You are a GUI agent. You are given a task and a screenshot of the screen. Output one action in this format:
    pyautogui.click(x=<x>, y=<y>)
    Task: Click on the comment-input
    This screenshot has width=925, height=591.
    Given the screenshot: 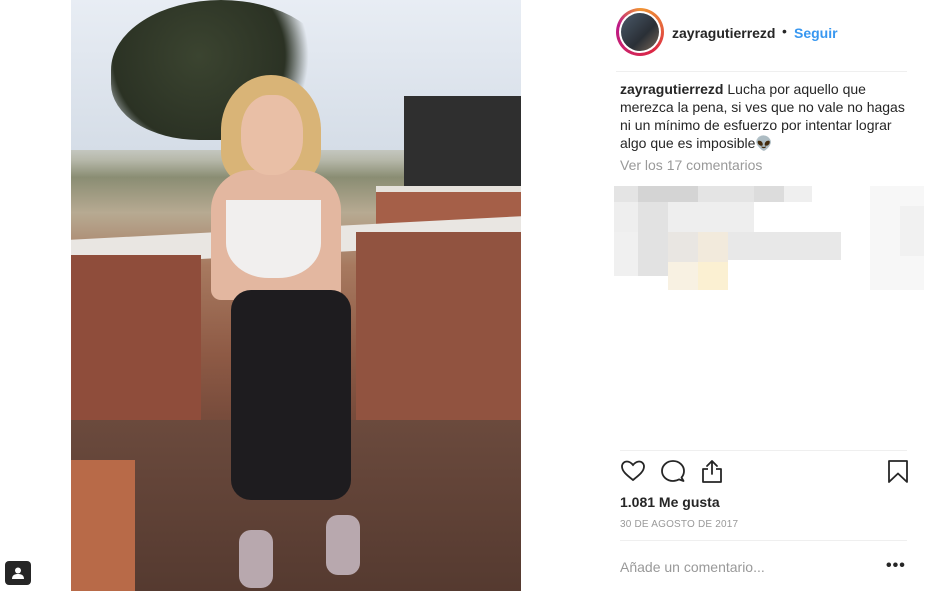 What is the action you would take?
    pyautogui.click(x=745, y=567)
    